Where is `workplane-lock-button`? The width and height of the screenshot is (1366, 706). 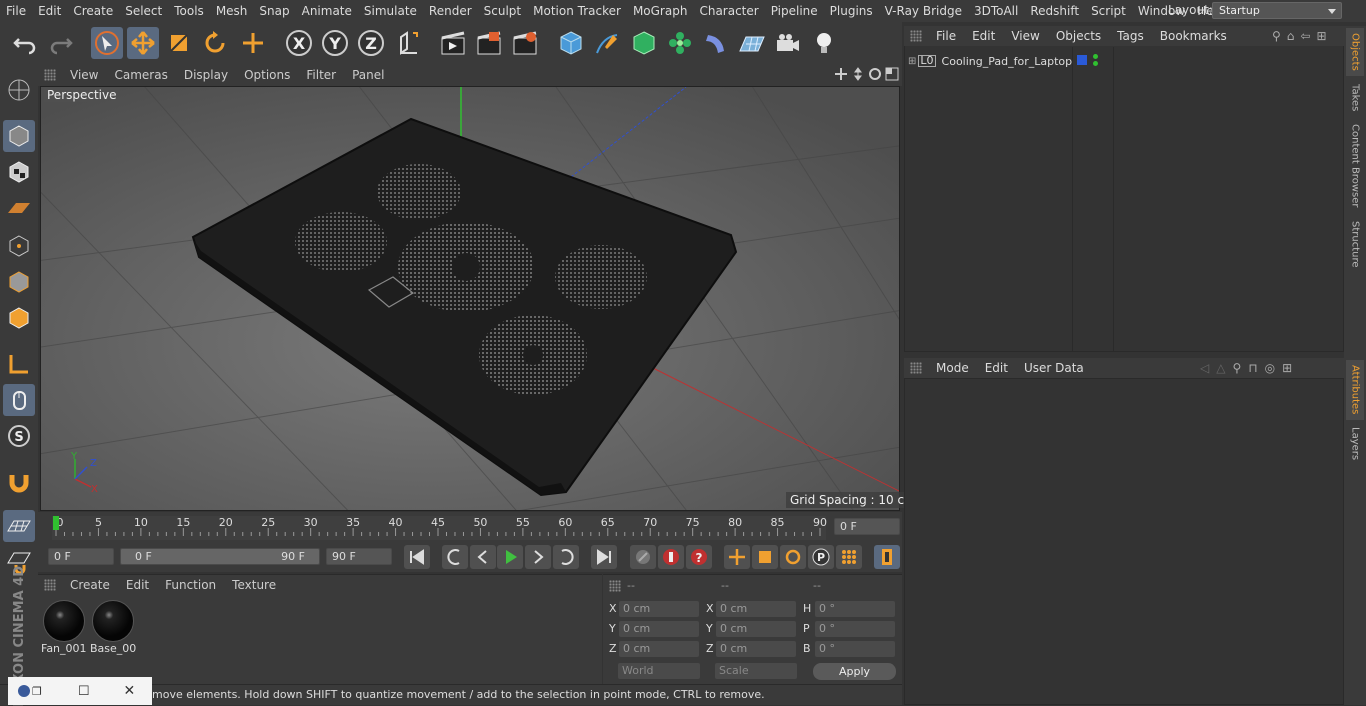 workplane-lock-button is located at coordinates (19, 526).